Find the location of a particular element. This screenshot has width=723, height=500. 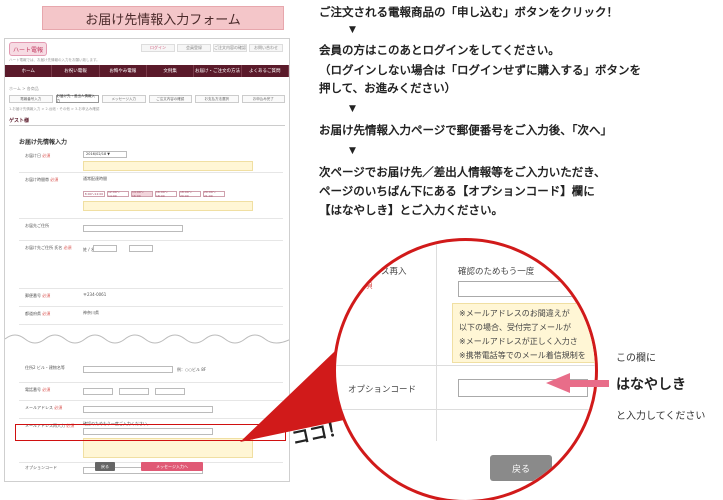

confirm-hint: 確認のためもう一度 is located at coordinates (496, 272).